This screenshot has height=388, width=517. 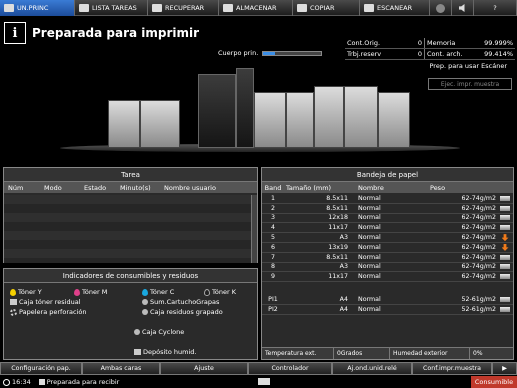 I want to click on duplex-button: Ambas caras, so click(x=121, y=368).